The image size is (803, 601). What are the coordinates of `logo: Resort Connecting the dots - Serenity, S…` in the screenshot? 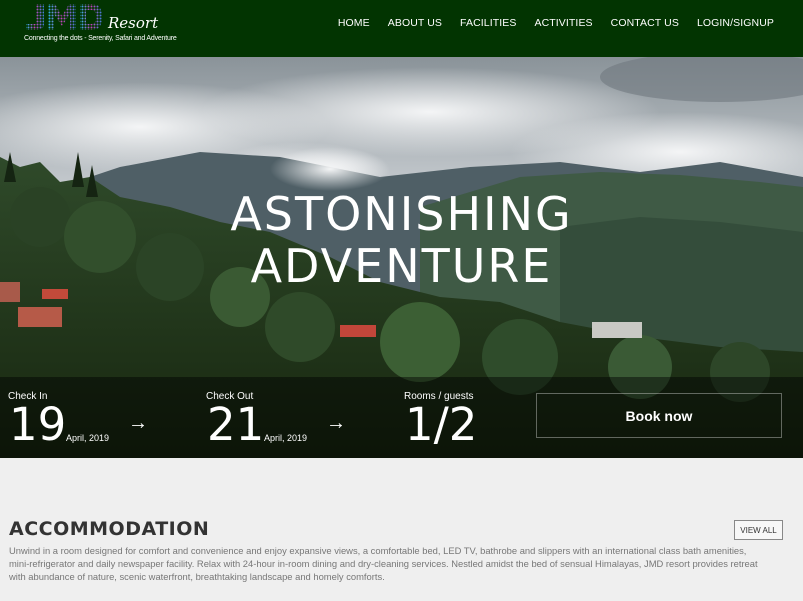 It's located at (100, 25).